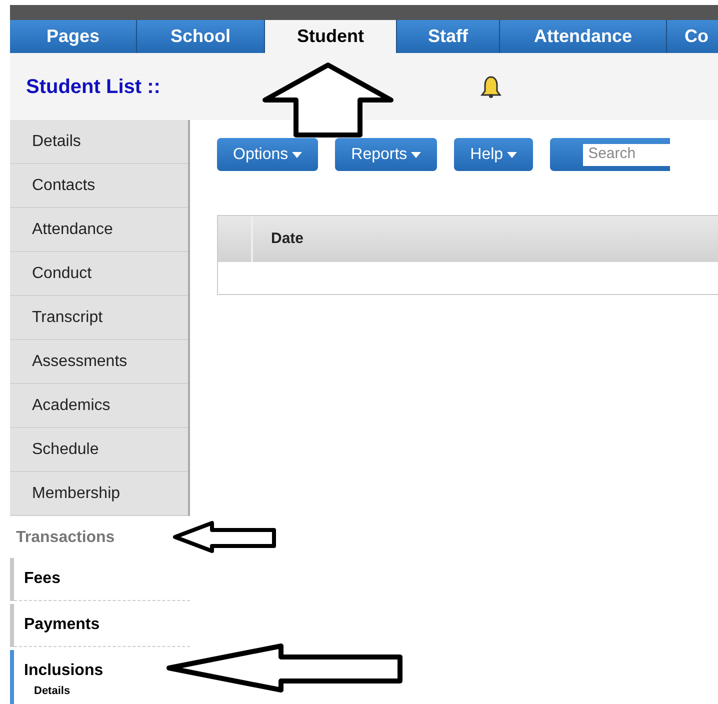 This screenshot has width=718, height=704. Describe the element at coordinates (99, 406) in the screenshot. I see `sidebar-item: Academics` at that location.